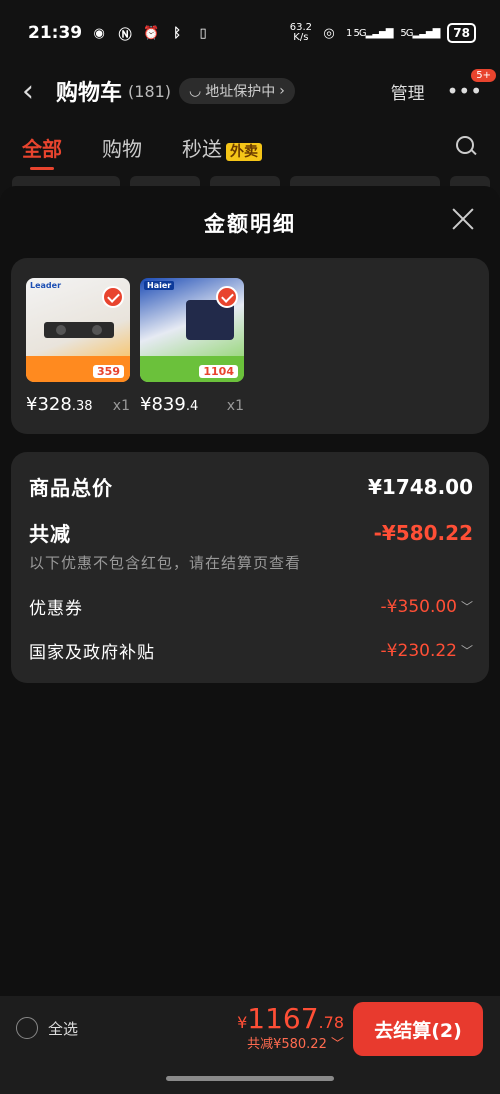 The image size is (500, 1094). I want to click on address-protection-pill: ◡ 地址保护中 ›, so click(237, 91).